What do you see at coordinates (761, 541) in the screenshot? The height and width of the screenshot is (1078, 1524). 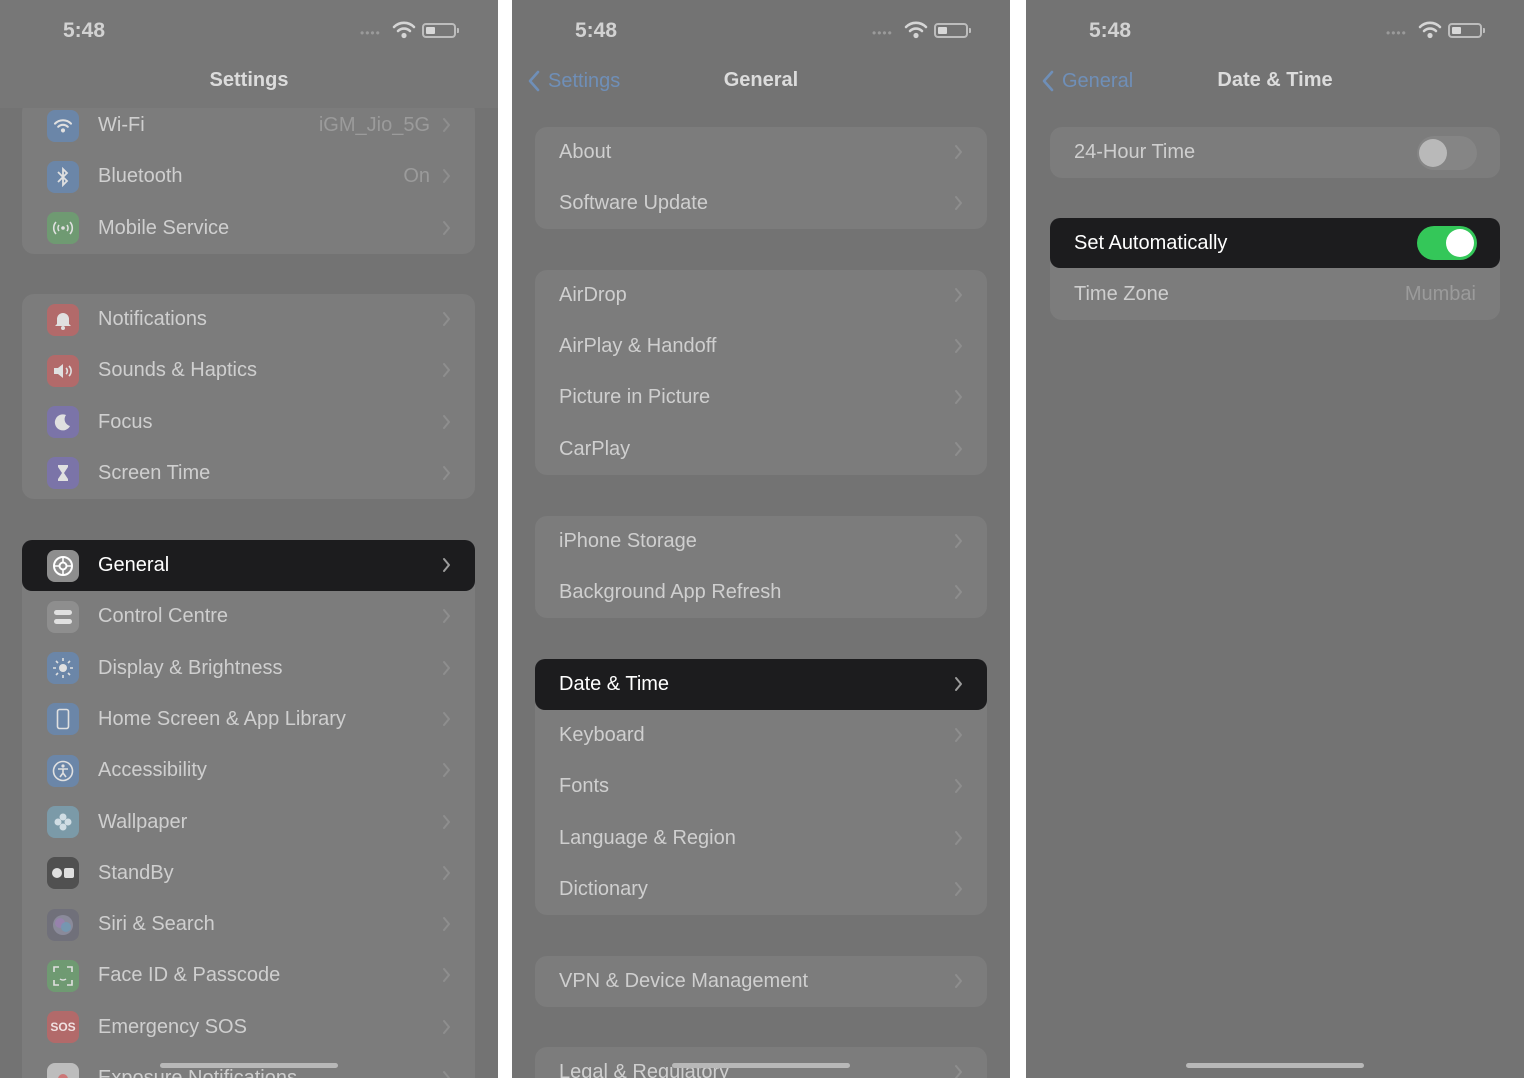 I see `general-row-iphone-storage: iPhone Storage` at bounding box center [761, 541].